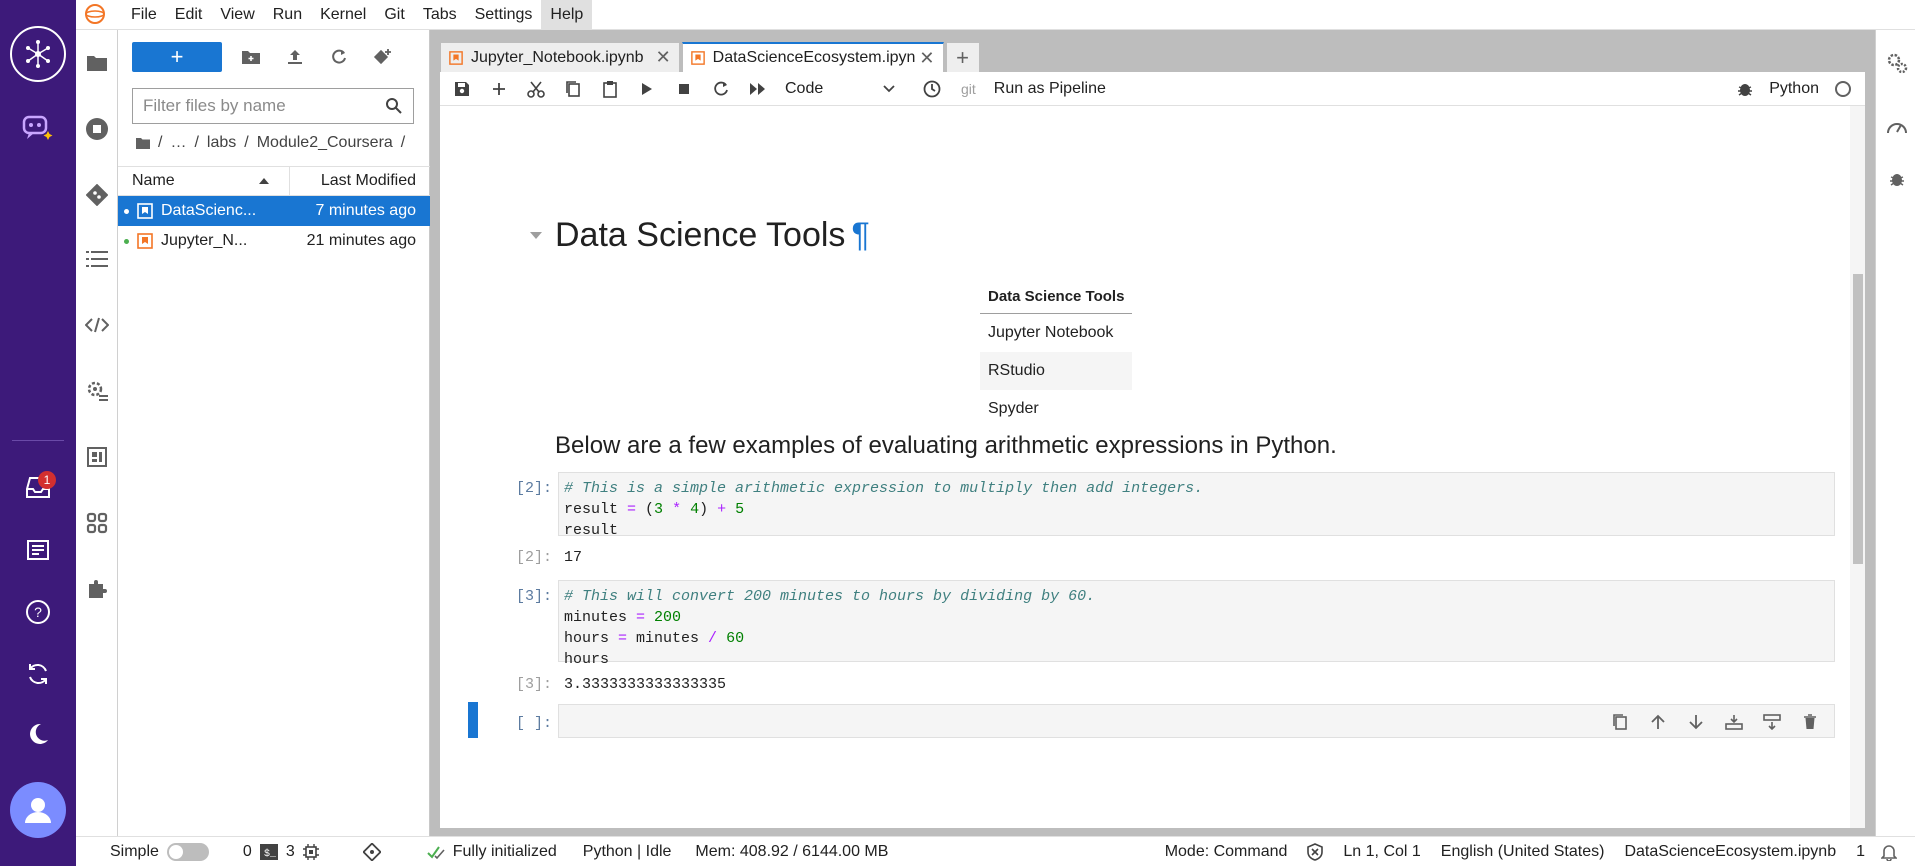 This screenshot has height=866, width=1915. I want to click on puzzle-extension-icon, so click(97, 589).